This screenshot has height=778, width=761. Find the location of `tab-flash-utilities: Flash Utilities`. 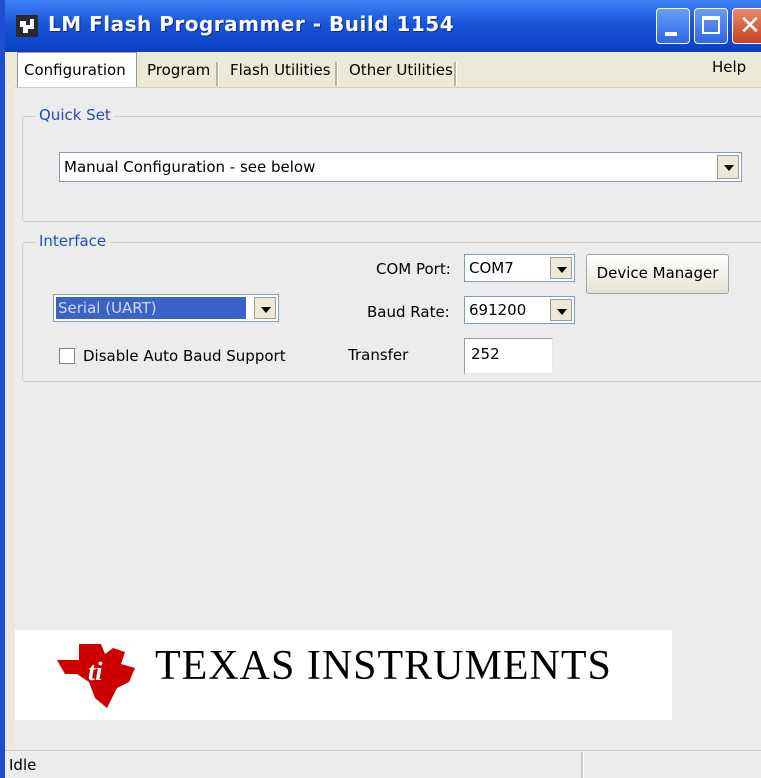

tab-flash-utilities: Flash Utilities is located at coordinates (283, 70).